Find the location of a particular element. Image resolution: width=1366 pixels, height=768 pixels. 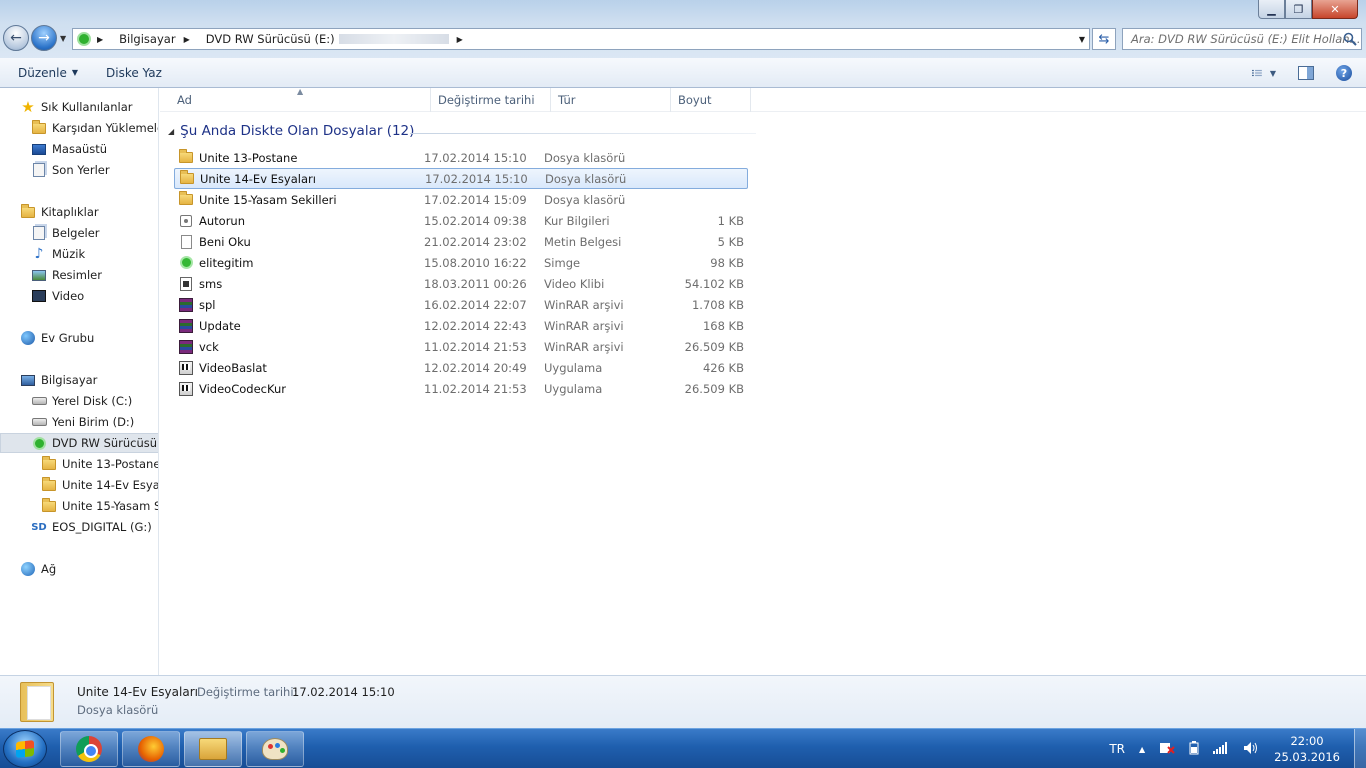

taskbar-chrome is located at coordinates (89, 749).